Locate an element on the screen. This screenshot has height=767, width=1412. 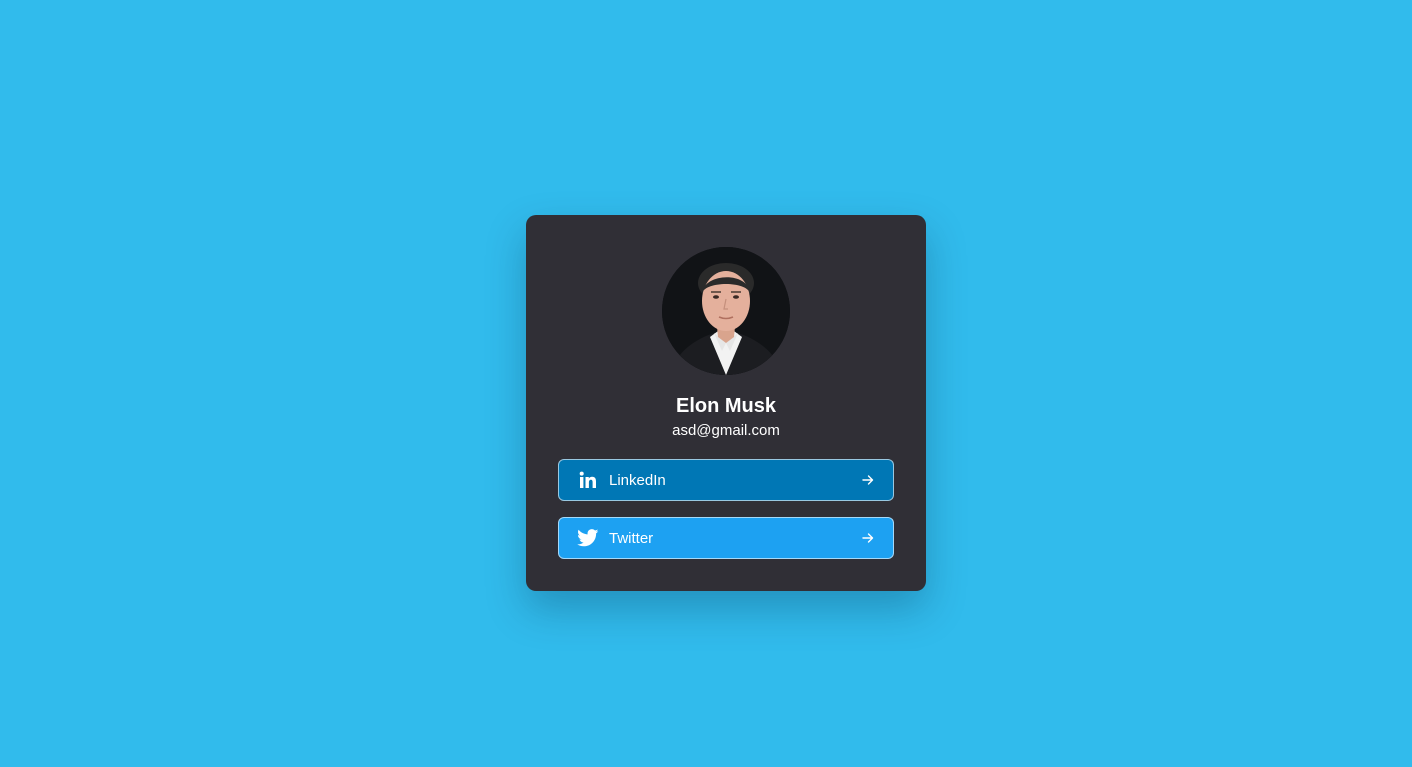
twitter-button: Twitter is located at coordinates (726, 538).